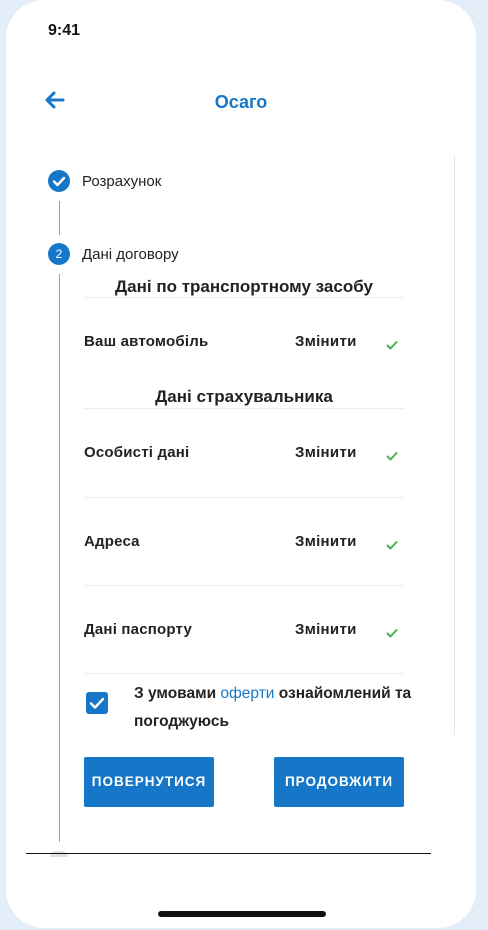  Describe the element at coordinates (228, 853) in the screenshot. I see `bottom-divider` at that location.